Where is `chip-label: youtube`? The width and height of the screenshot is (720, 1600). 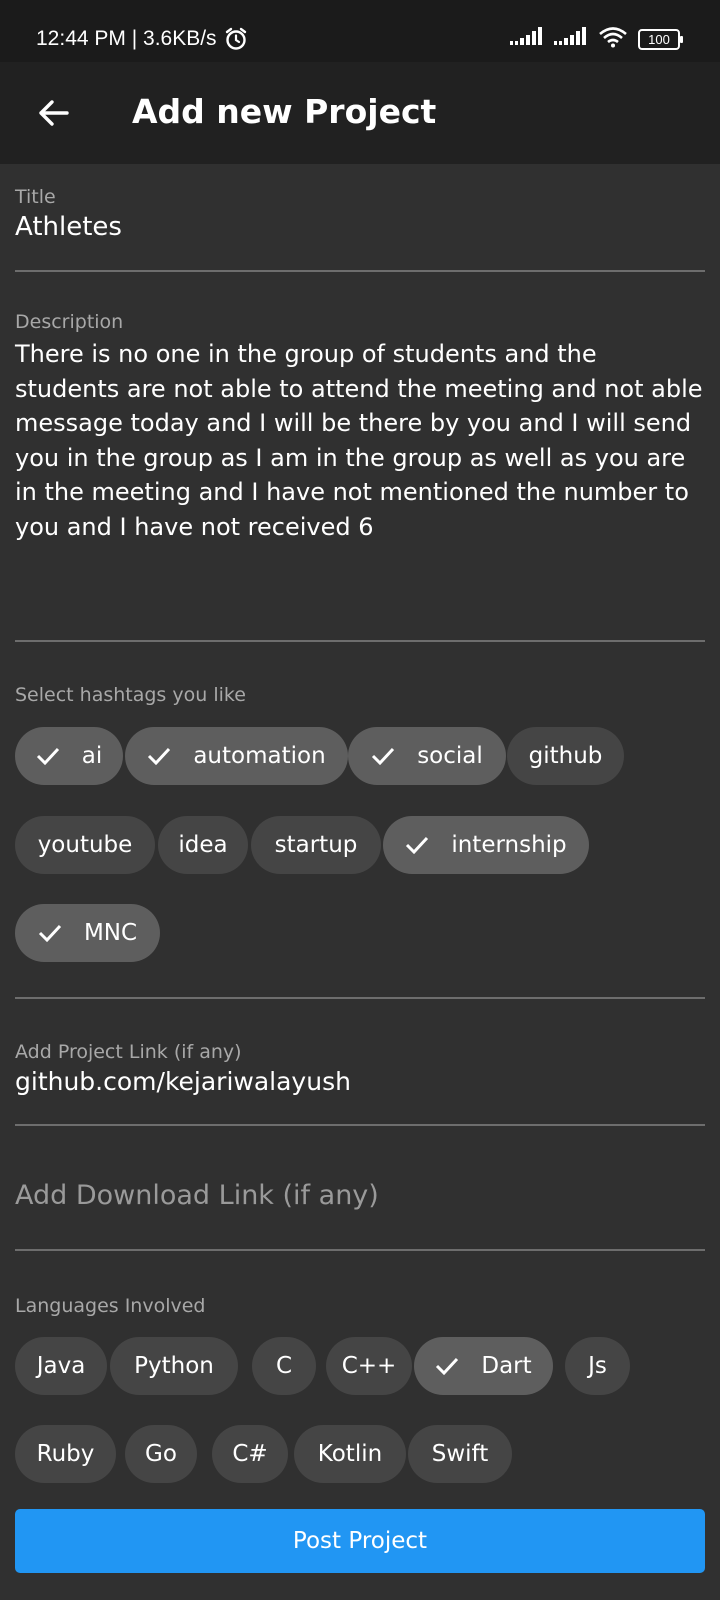
chip-label: youtube is located at coordinates (85, 845).